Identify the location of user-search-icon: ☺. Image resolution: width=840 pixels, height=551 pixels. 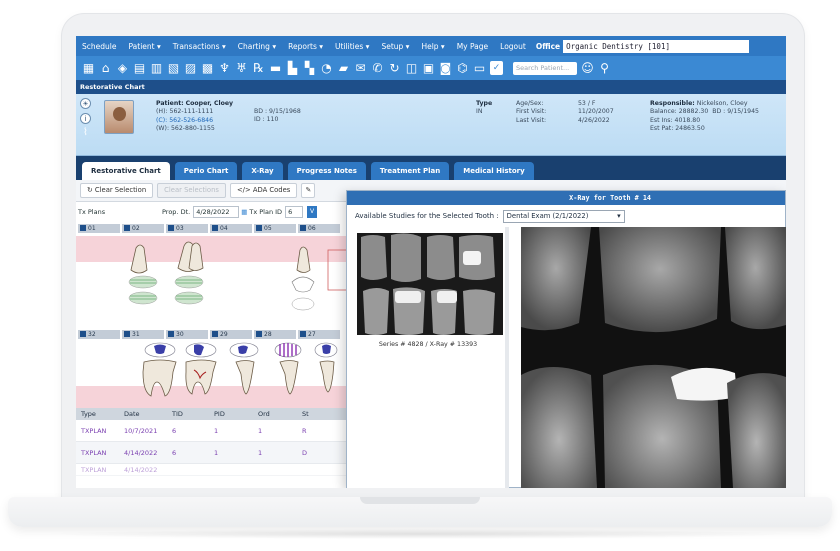
(587, 68).